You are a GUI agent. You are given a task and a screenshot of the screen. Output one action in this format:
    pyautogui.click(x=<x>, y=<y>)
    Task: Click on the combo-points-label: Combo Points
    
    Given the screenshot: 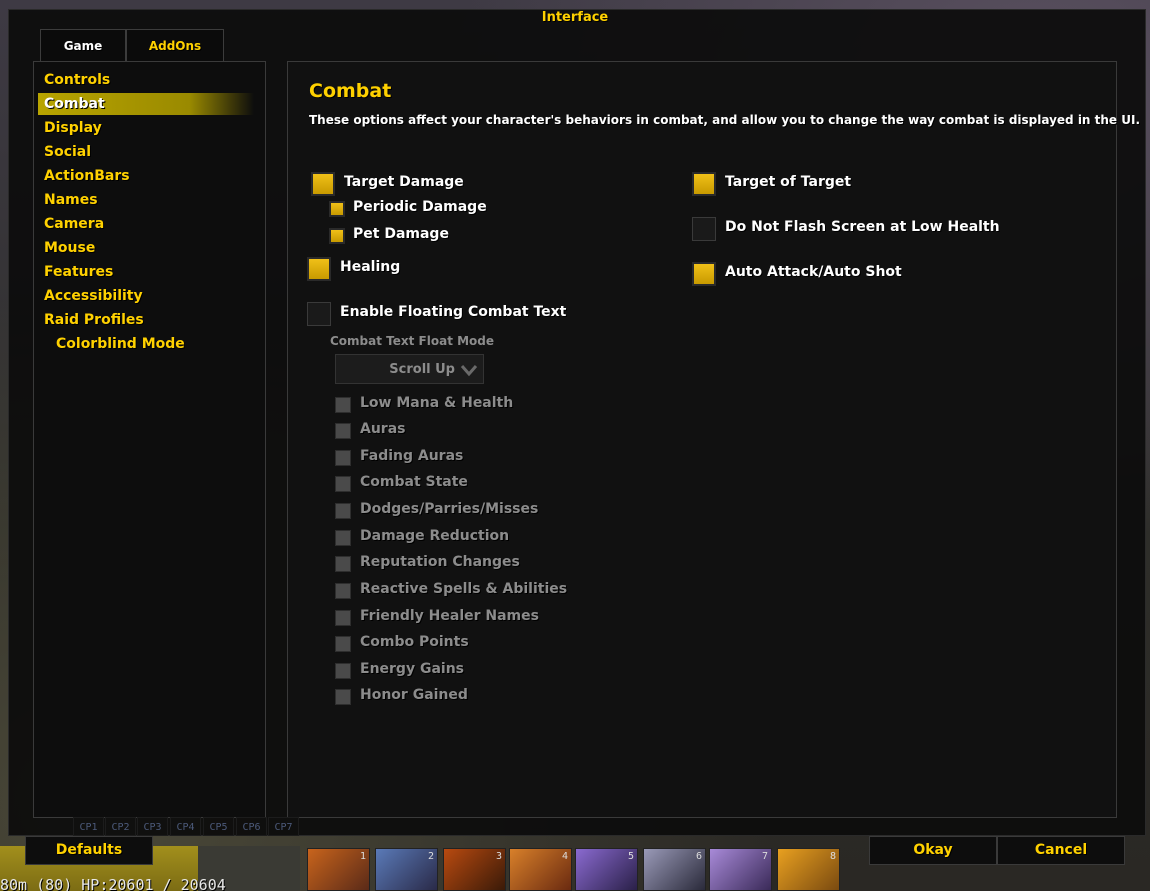 What is the action you would take?
    pyautogui.click(x=414, y=642)
    